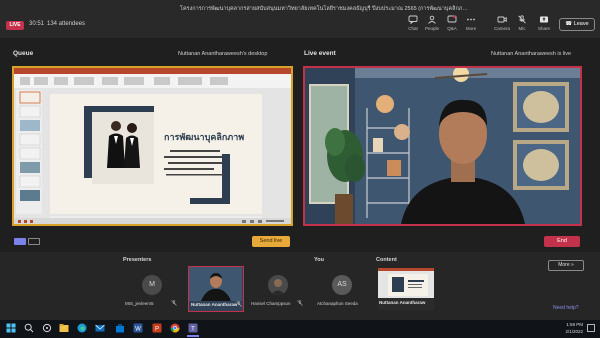  Describe the element at coordinates (193, 336) in the screenshot. I see `active-app-indicator` at that location.